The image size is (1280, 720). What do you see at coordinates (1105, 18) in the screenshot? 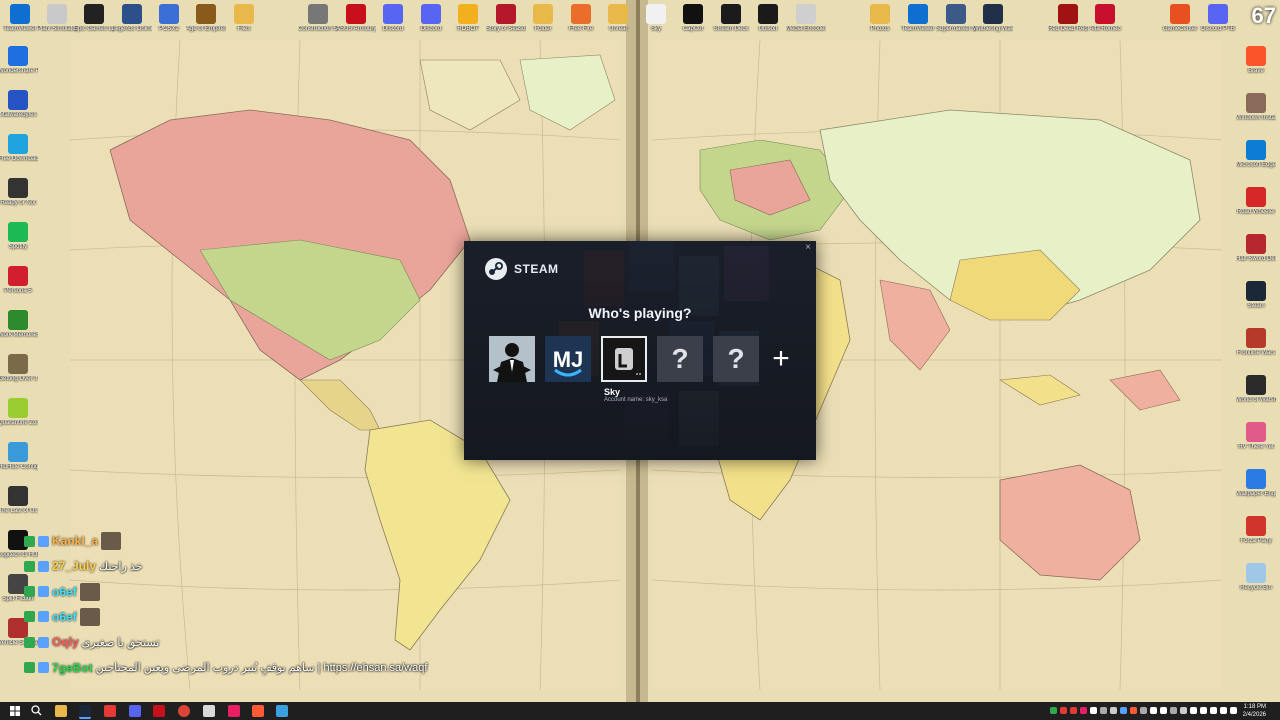
I see `desktop-icon-top-26: Alfa Romeo` at bounding box center [1105, 18].